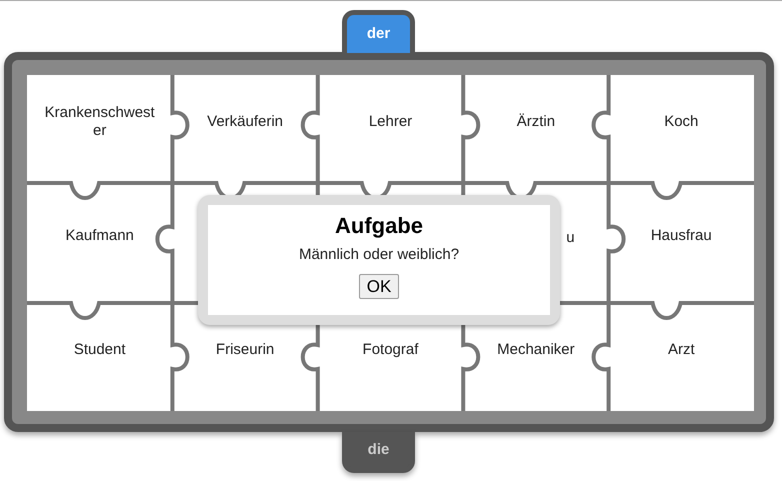 This screenshot has width=782, height=481. What do you see at coordinates (570, 238) in the screenshot?
I see `puzzle-word: u` at bounding box center [570, 238].